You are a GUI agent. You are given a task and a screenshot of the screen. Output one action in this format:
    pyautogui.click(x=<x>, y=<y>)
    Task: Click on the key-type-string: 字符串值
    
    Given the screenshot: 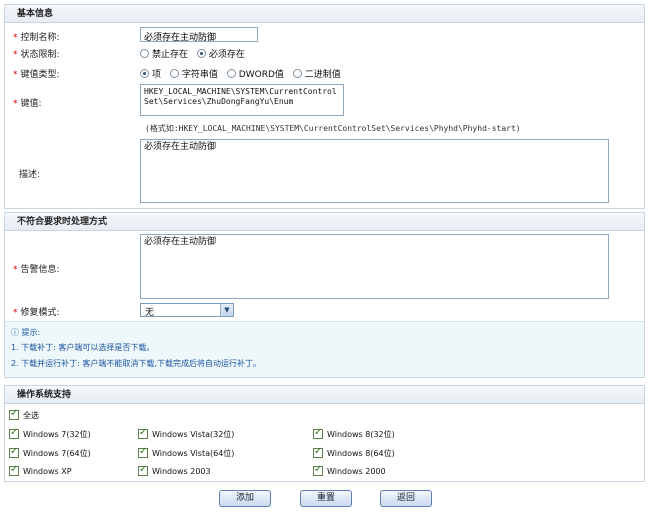 What is the action you would take?
    pyautogui.click(x=193, y=73)
    